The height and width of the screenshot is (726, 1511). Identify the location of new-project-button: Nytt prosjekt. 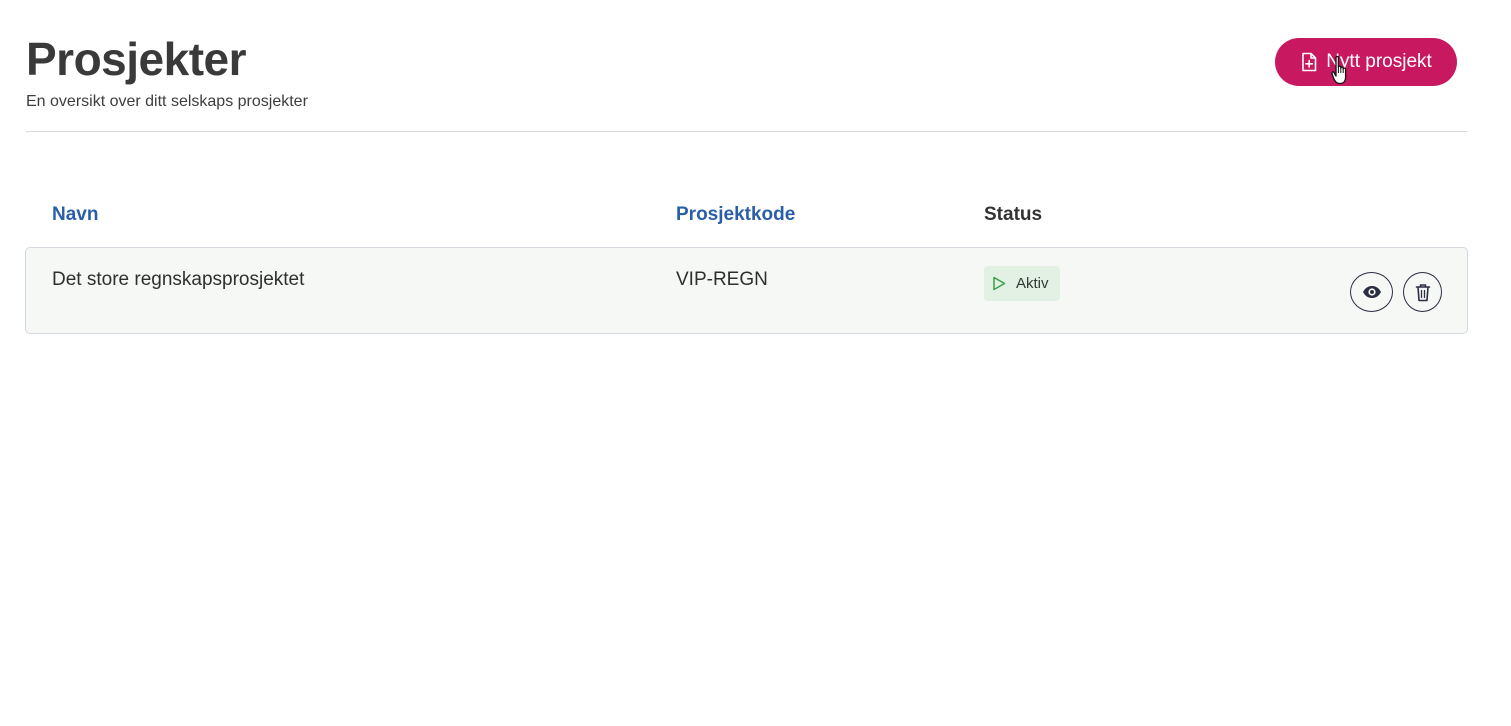
(1366, 62).